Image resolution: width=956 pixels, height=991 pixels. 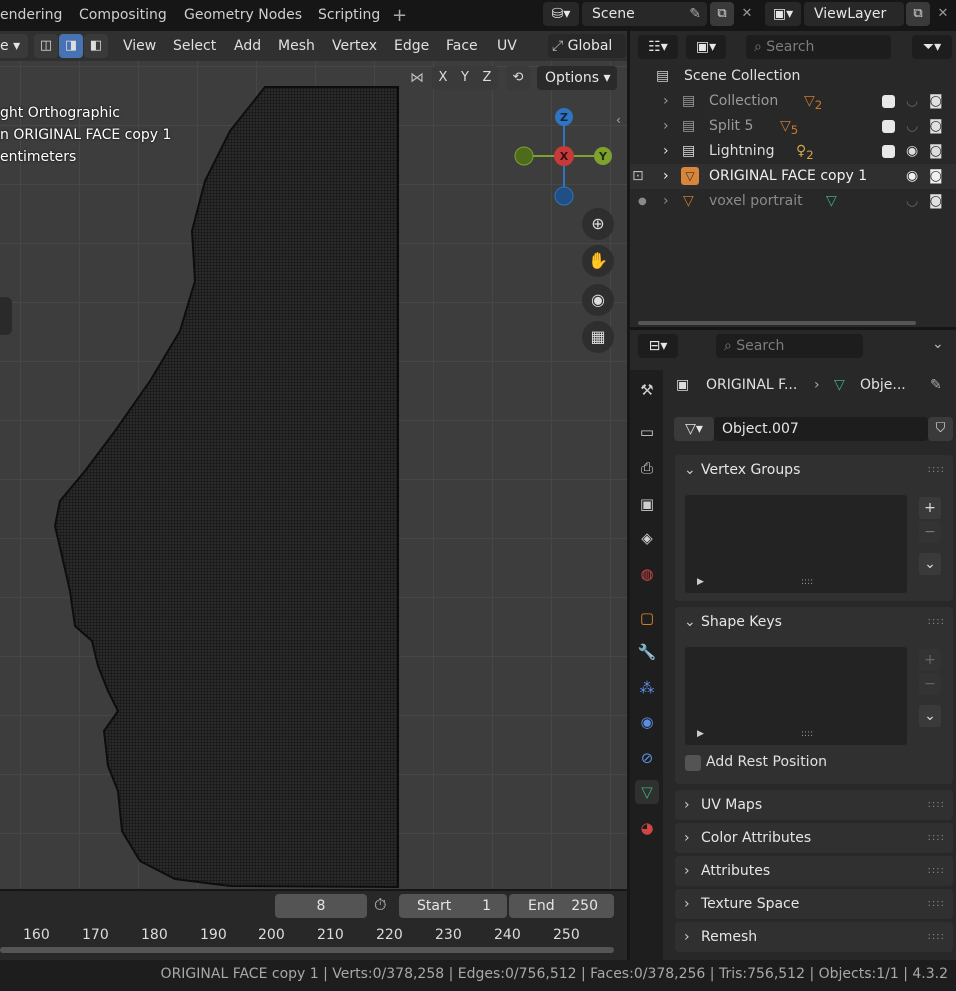 I want to click on vertex-groups-header: ⌄ Vertex Groups, so click(x=737, y=470).